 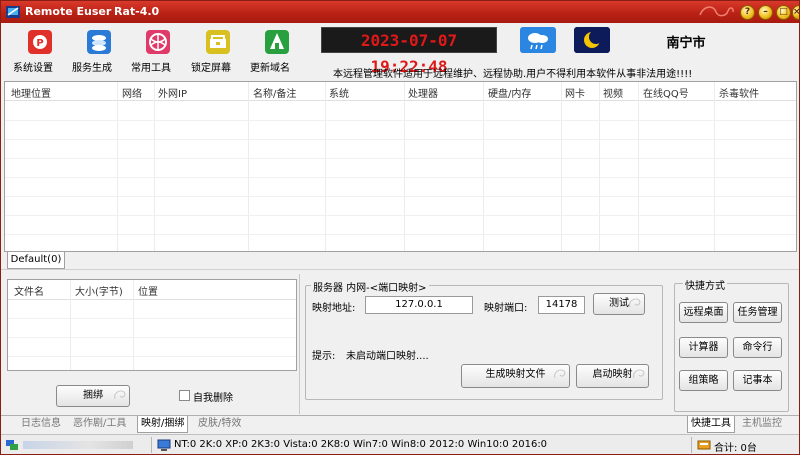 I want to click on column-header: 硬盘/内存, so click(x=509, y=92).